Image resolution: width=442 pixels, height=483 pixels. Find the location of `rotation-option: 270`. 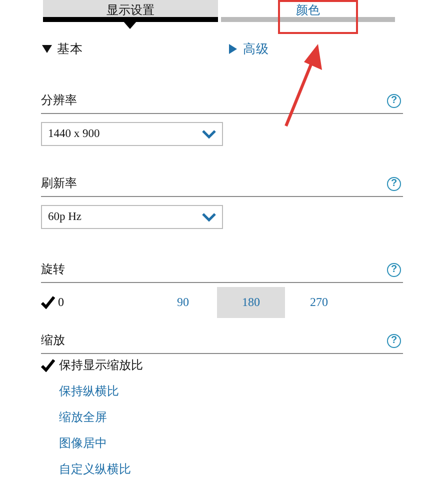

rotation-option: 270 is located at coordinates (319, 302).